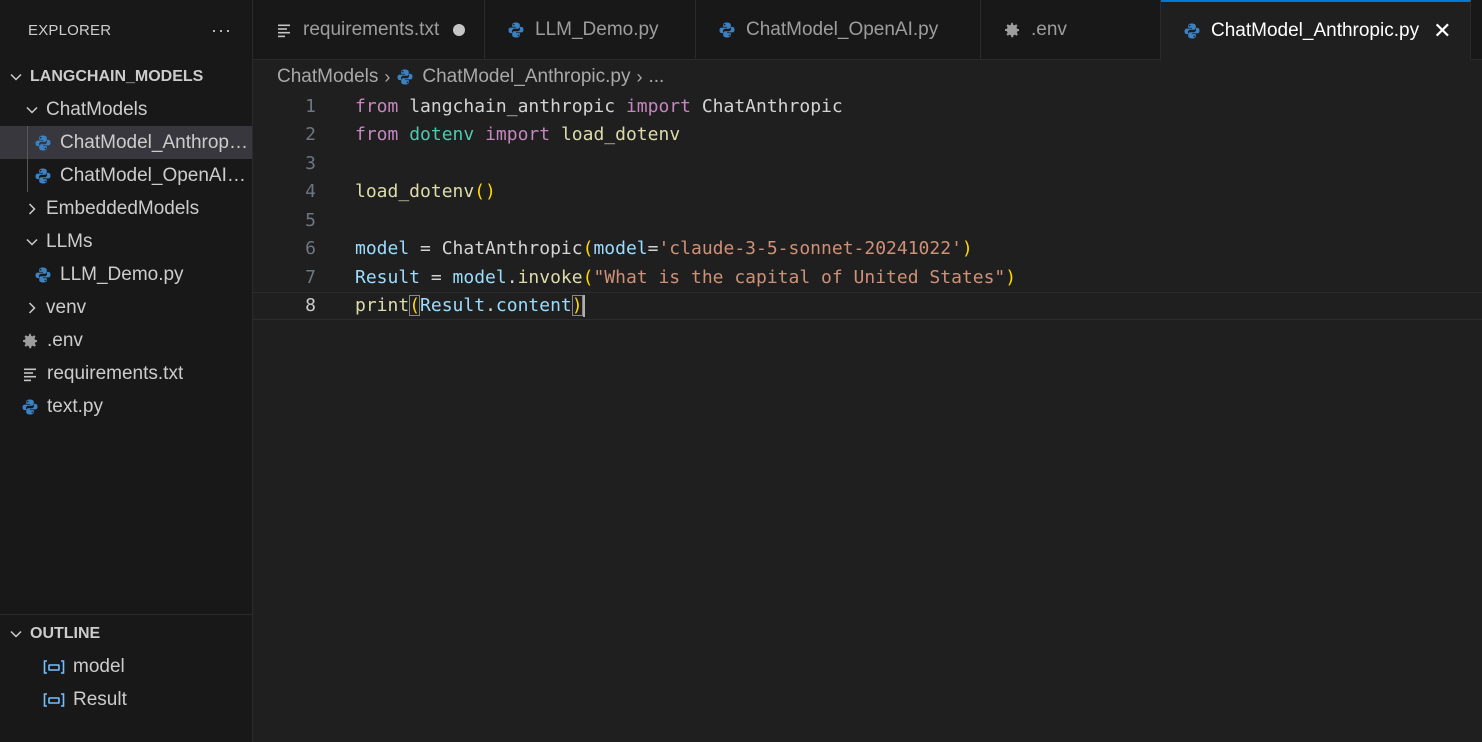 Image resolution: width=1482 pixels, height=742 pixels. I want to click on tab-label: ChatModel_Anthropic.py, so click(1315, 30).